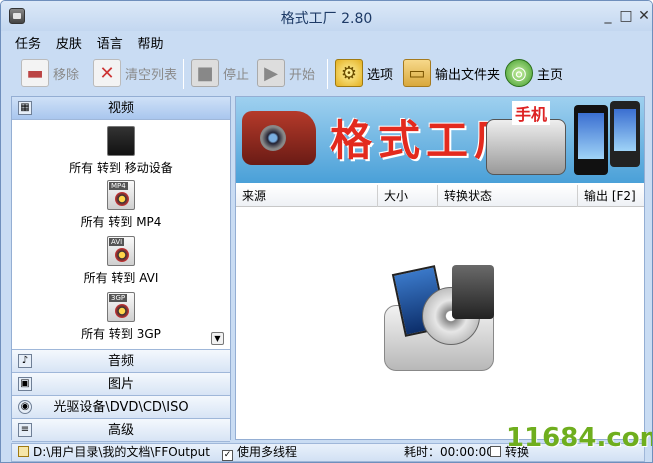  What do you see at coordinates (50, 73) in the screenshot?
I see `remove-button: ▬ 移除` at bounding box center [50, 73].